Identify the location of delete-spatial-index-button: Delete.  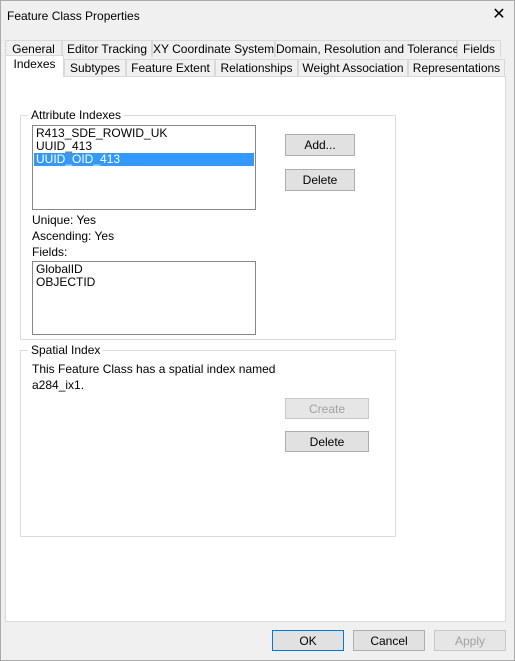
(327, 441).